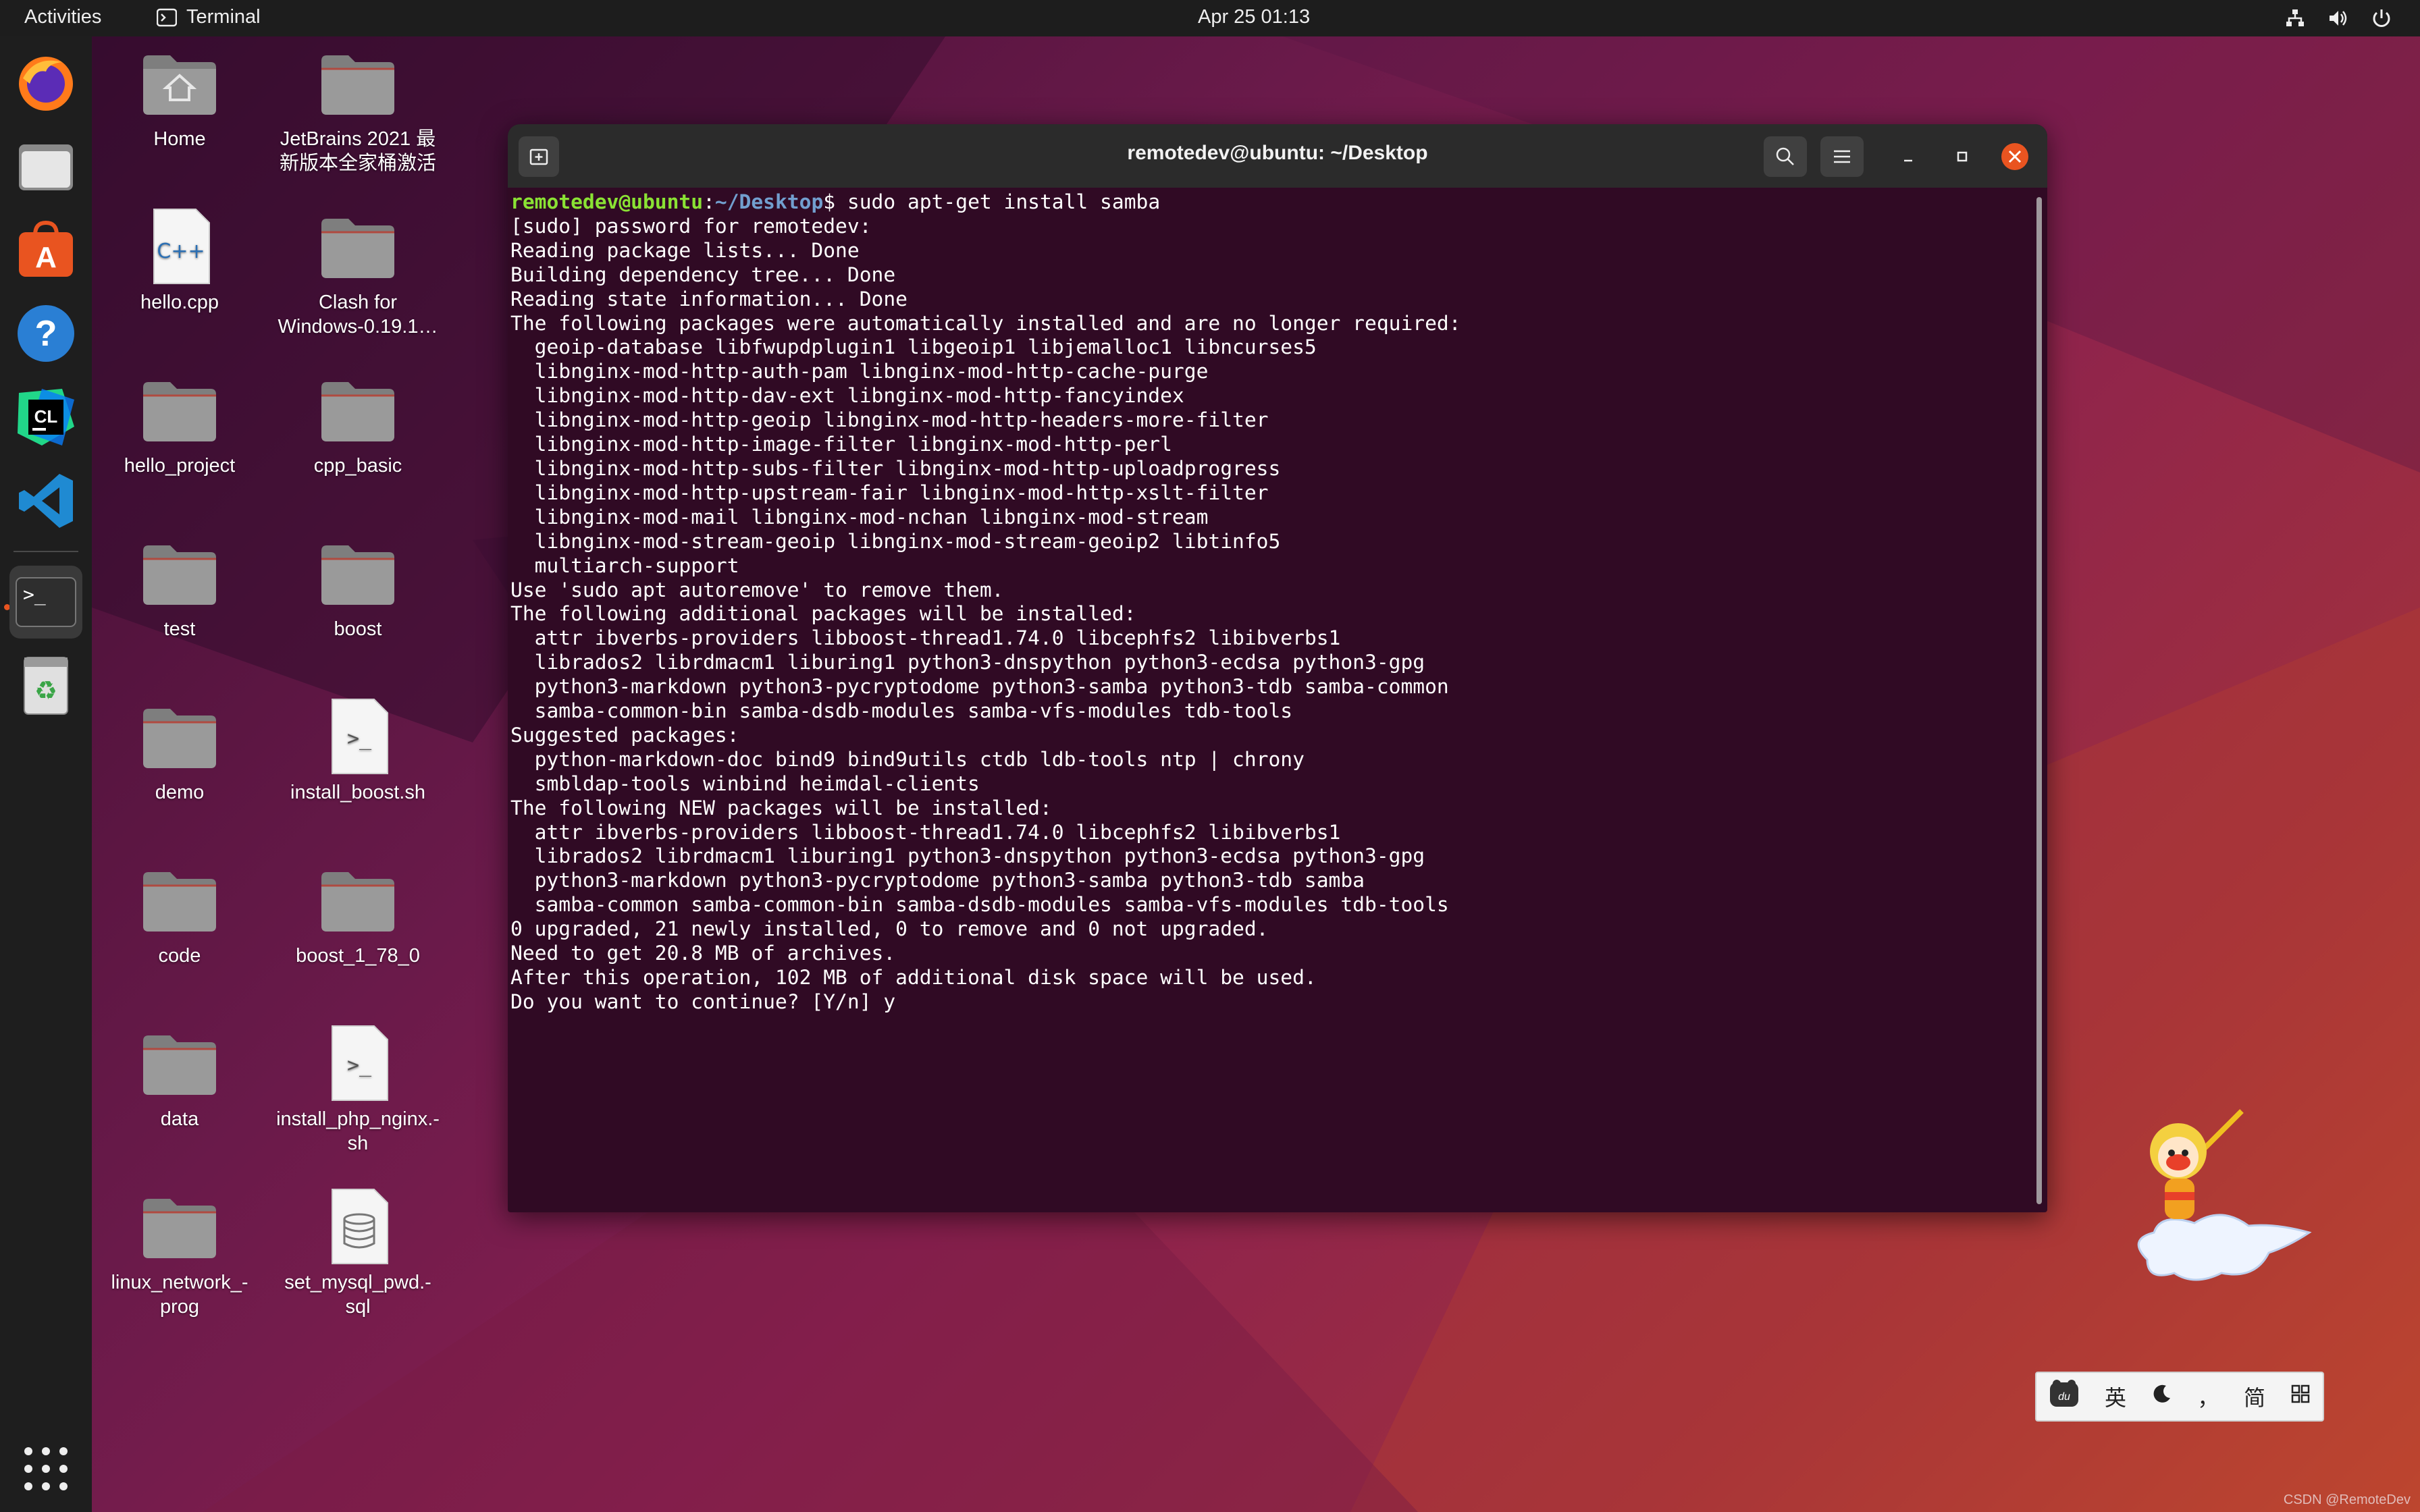  I want to click on firefox-icon, so click(46, 84).